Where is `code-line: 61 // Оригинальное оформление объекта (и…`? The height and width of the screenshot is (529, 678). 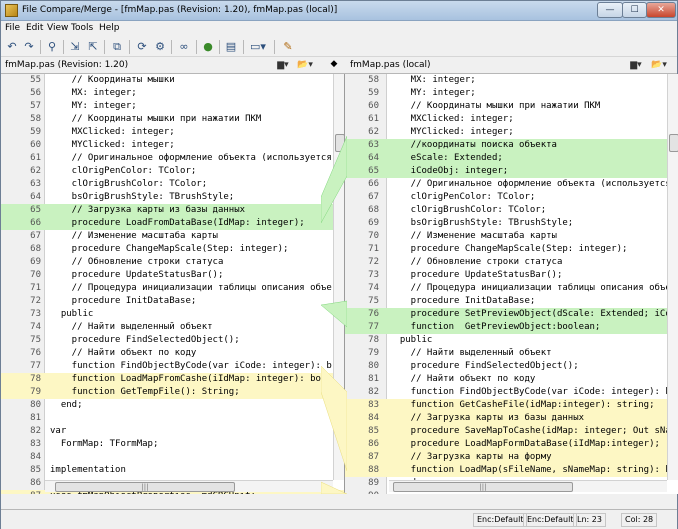
code-line: 61 // Оригинальное оформление объекта (и… is located at coordinates (172, 158).